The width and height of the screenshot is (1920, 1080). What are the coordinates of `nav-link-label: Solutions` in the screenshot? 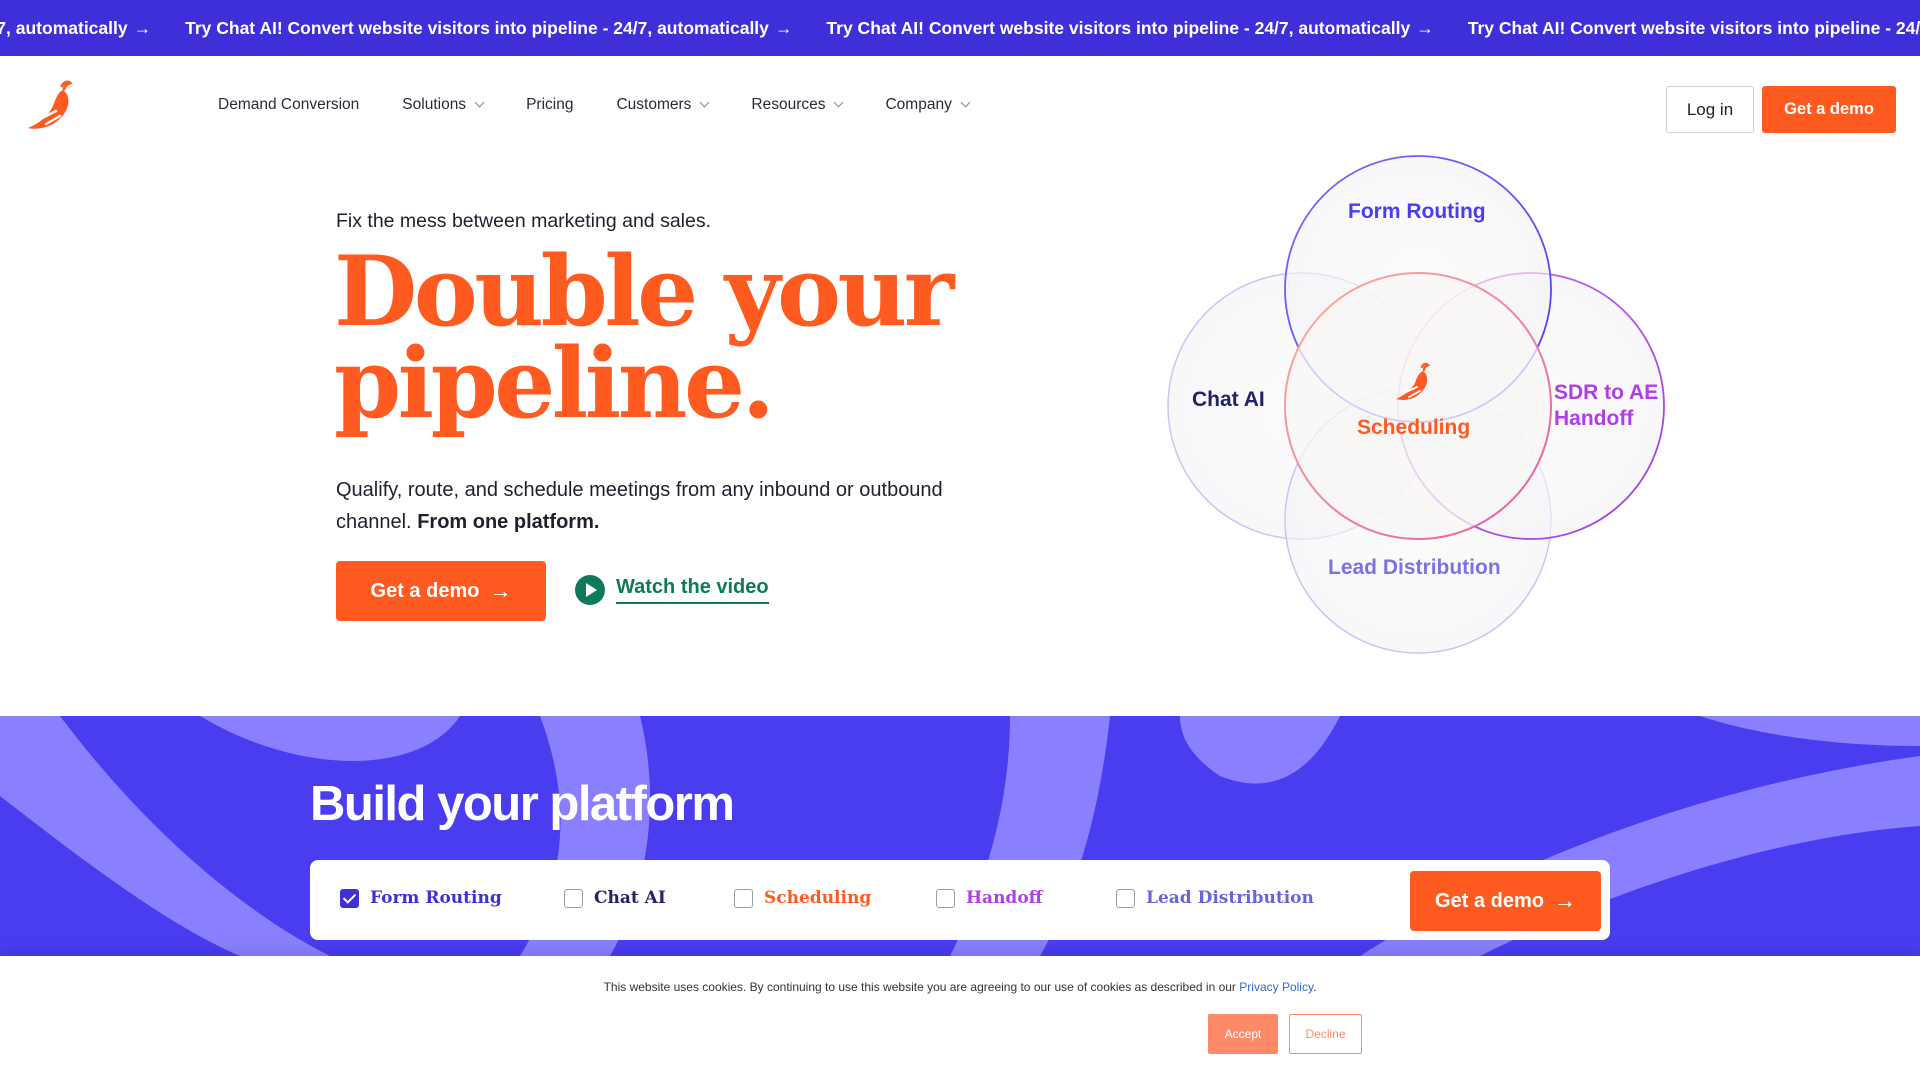 It's located at (434, 104).